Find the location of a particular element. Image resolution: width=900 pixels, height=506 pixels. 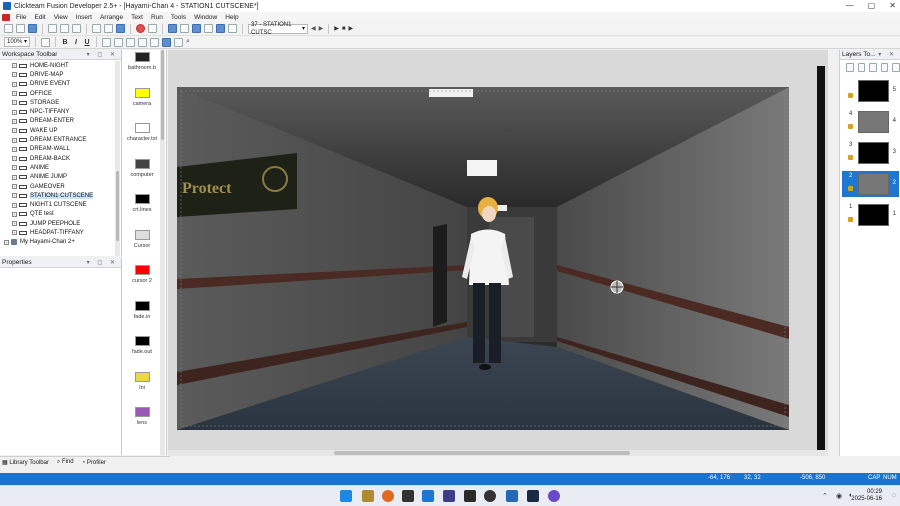

tree-item: + ANIME JUMP is located at coordinates (60, 177).